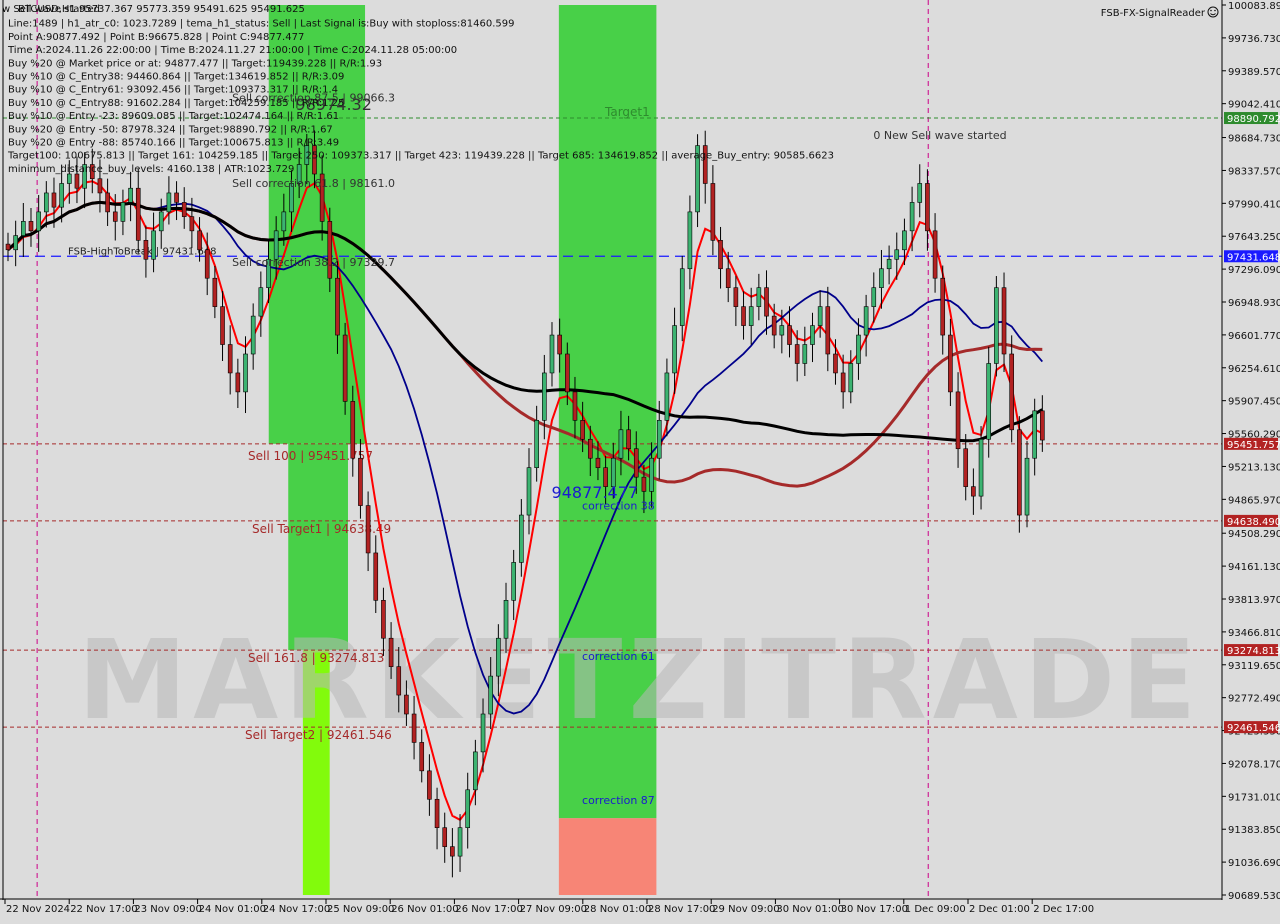 The image size is (1280, 924). I want to click on price-tag-label: 97431.648, so click(1253, 257).